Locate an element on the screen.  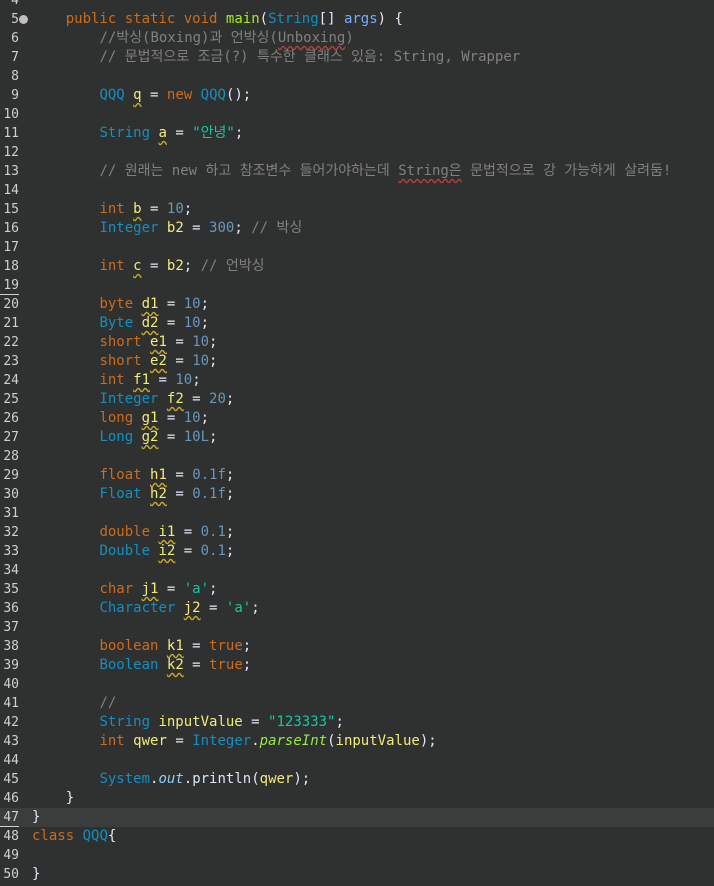
code-token: double is located at coordinates (125, 532).